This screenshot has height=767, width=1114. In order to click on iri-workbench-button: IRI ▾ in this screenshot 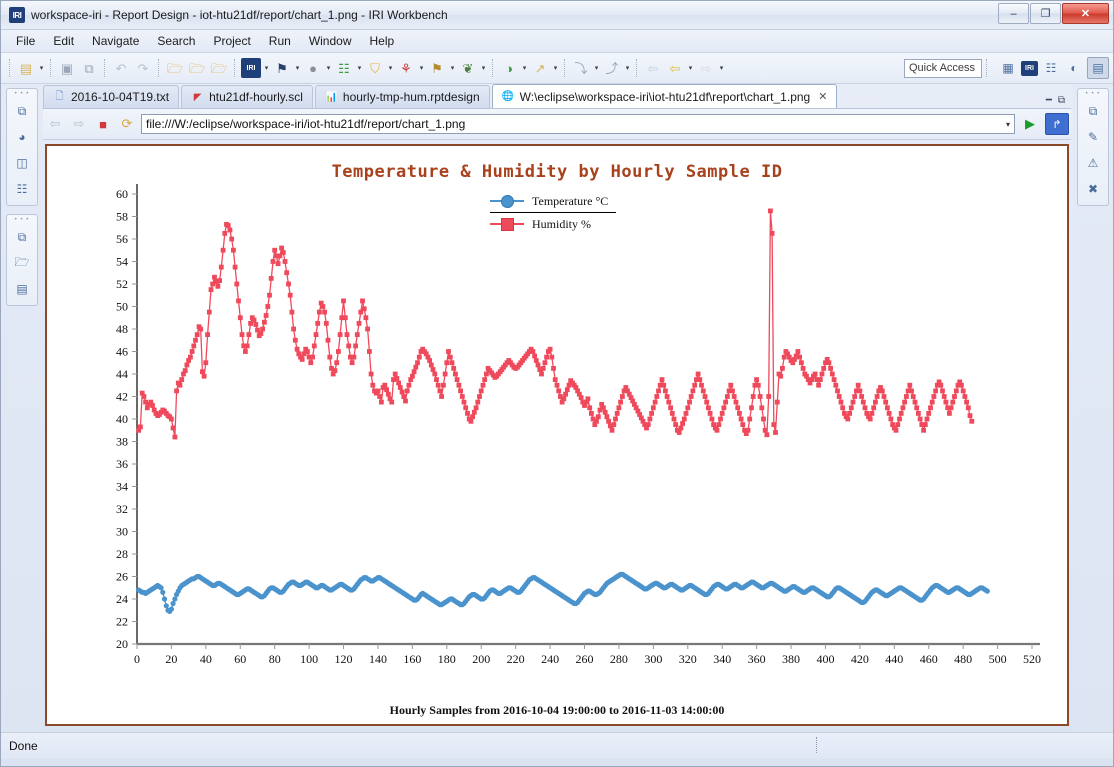, I will do `click(255, 68)`.